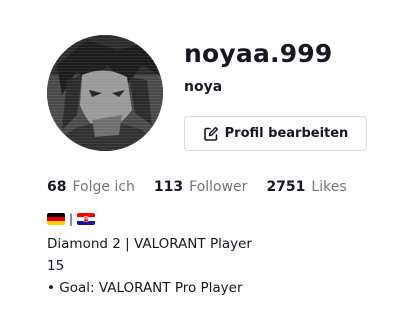 Image resolution: width=395 pixels, height=314 pixels. What do you see at coordinates (56, 219) in the screenshot?
I see `germany-flag-icon` at bounding box center [56, 219].